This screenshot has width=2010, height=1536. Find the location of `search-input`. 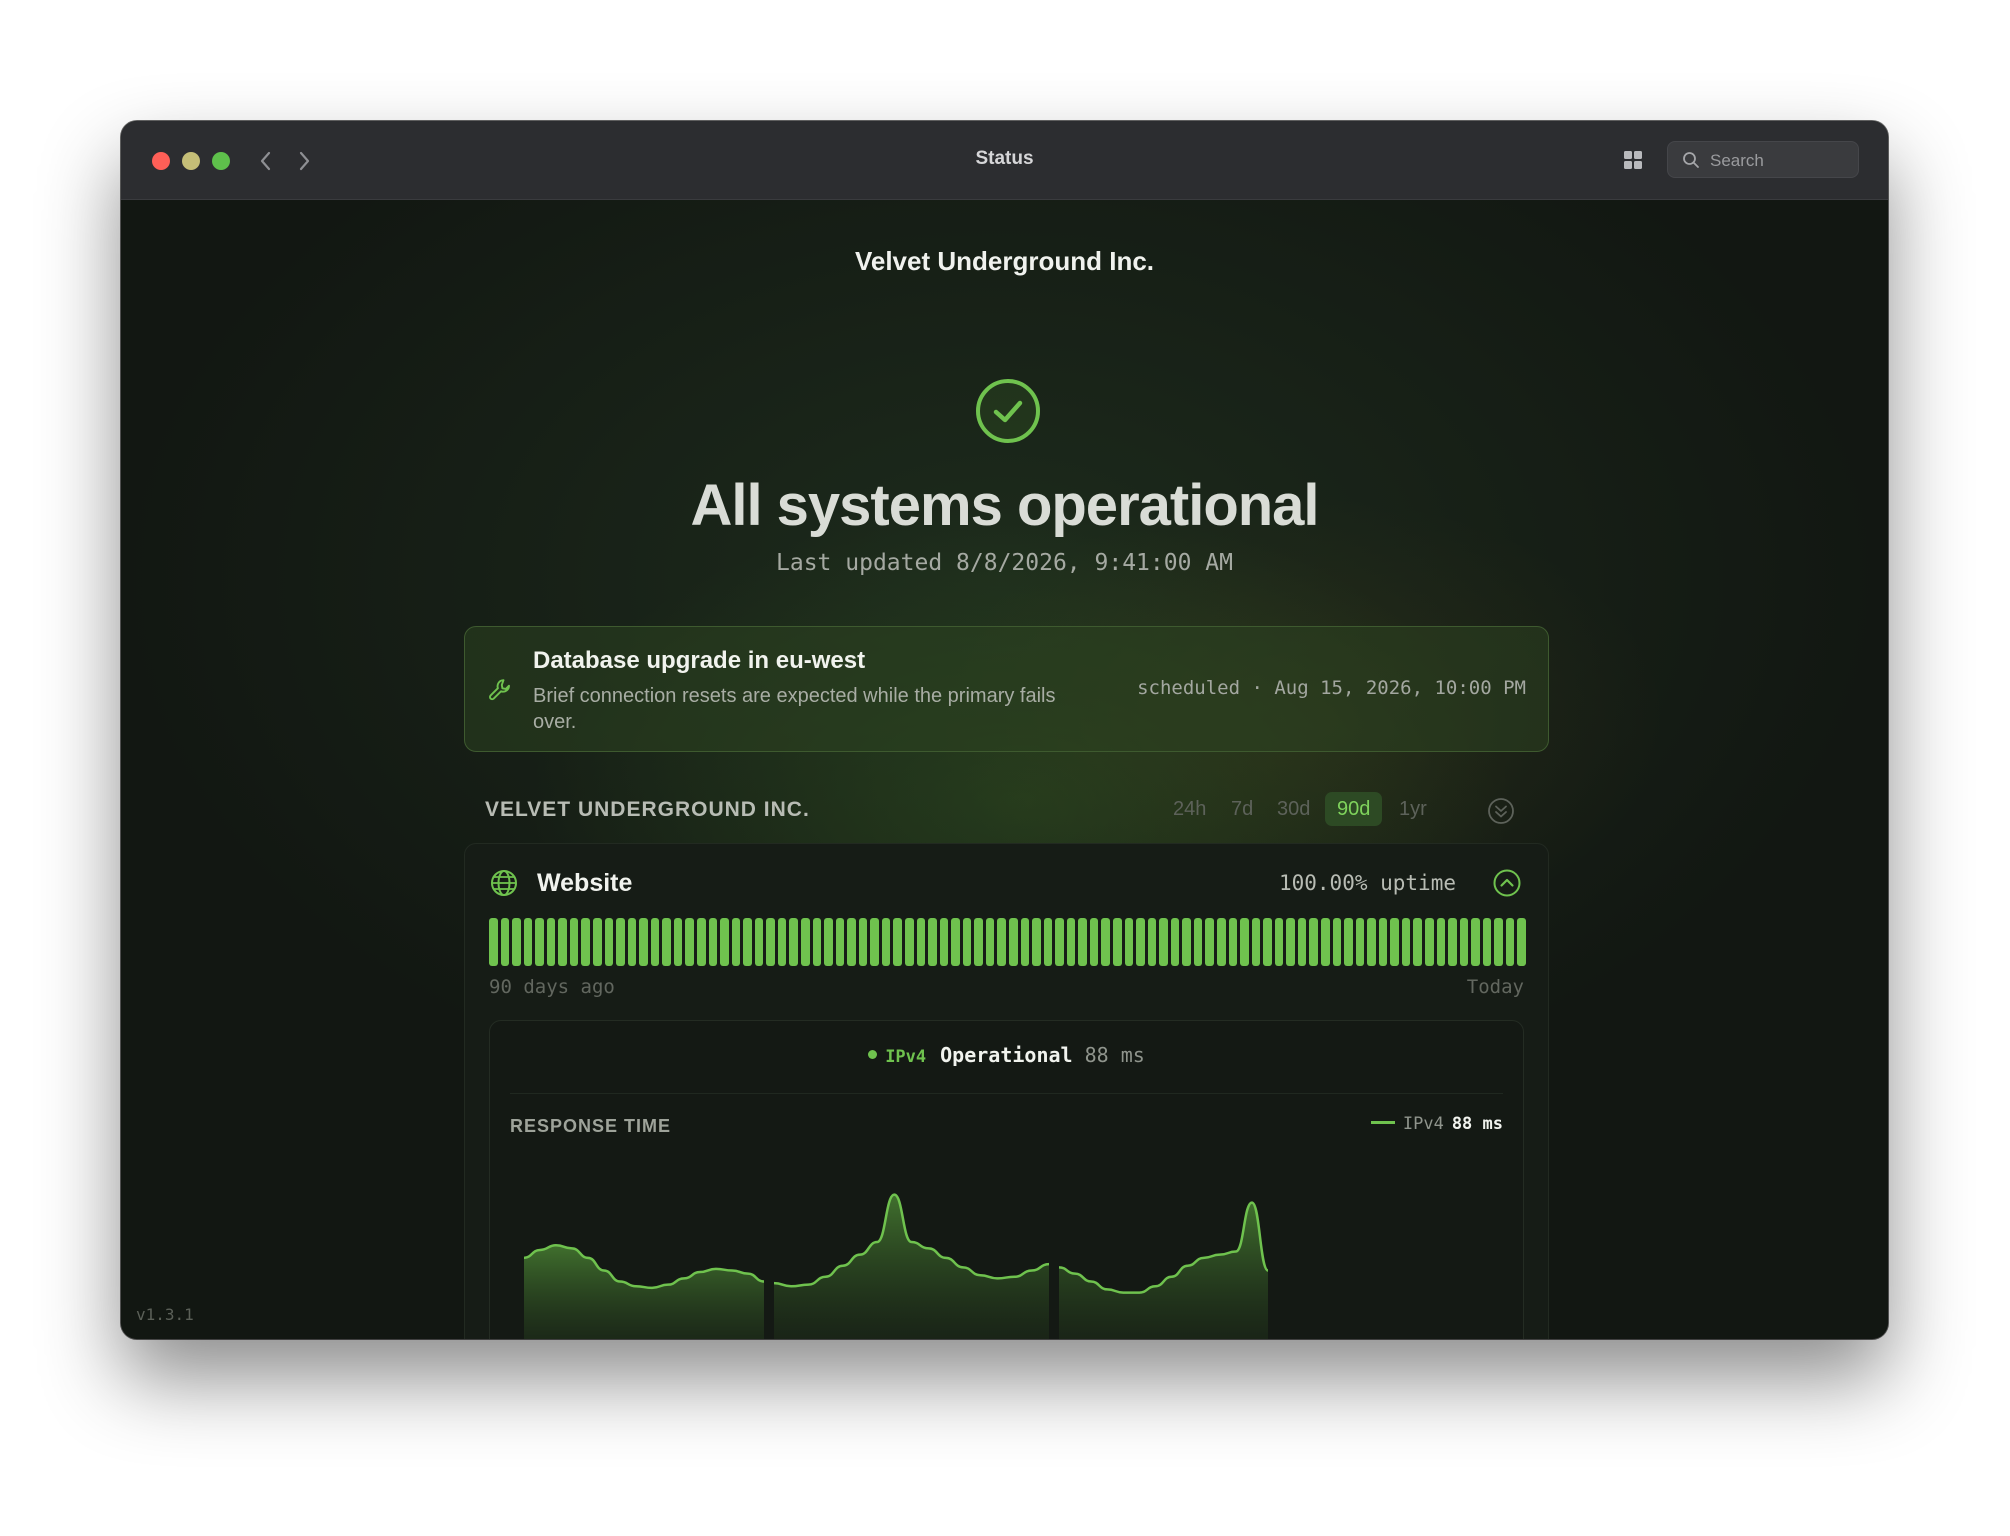

search-input is located at coordinates (1780, 160).